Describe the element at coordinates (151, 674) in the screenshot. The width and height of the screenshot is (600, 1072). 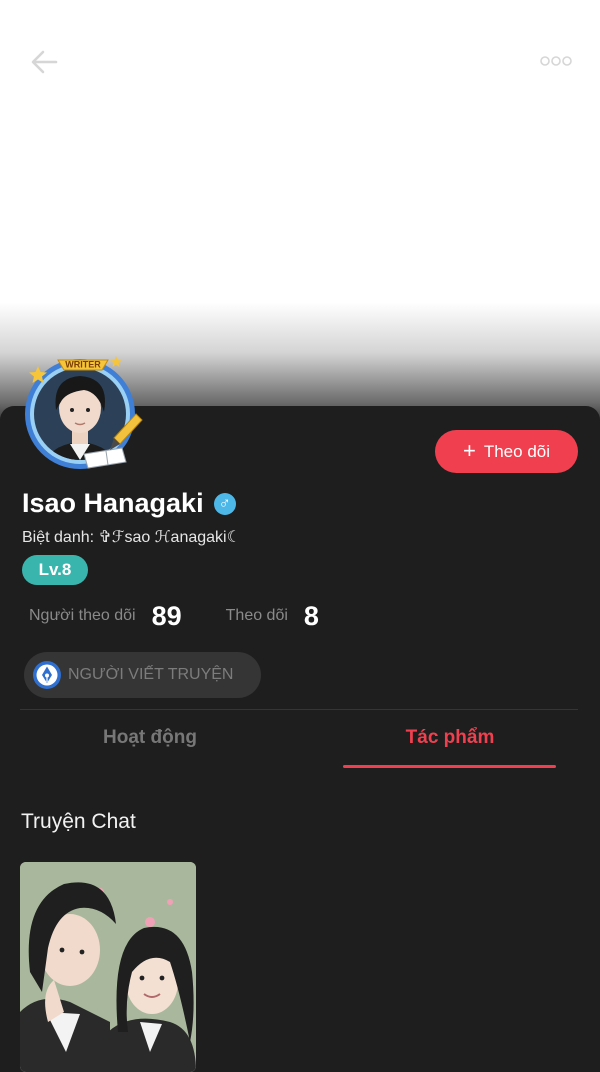
I see `role-chip-label: NGƯỜI VIẾT TRUYỆN` at that location.